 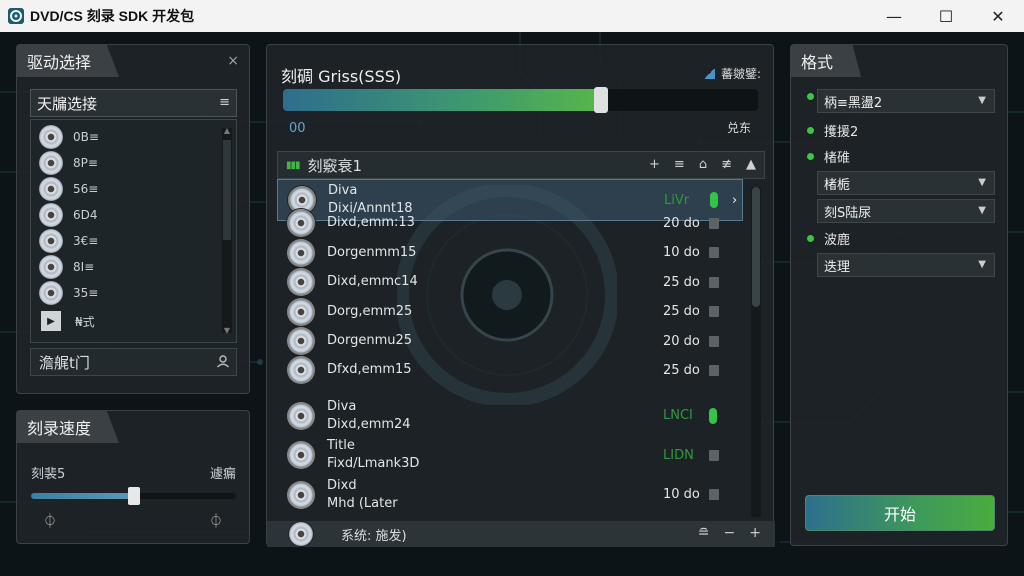 I want to click on burn-speed-panel: 刻录速度 刻裴5 遽瘺 ⏀ ⏀, so click(x=133, y=477).